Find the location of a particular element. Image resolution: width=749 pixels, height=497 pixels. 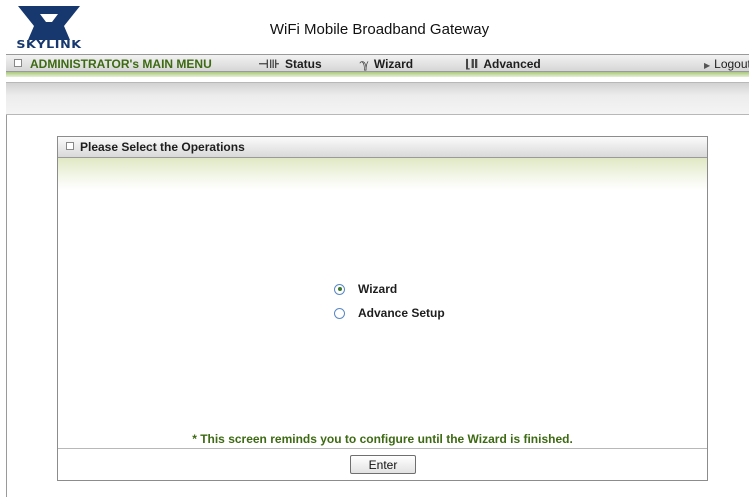

panel-header-glow is located at coordinates (382, 174).